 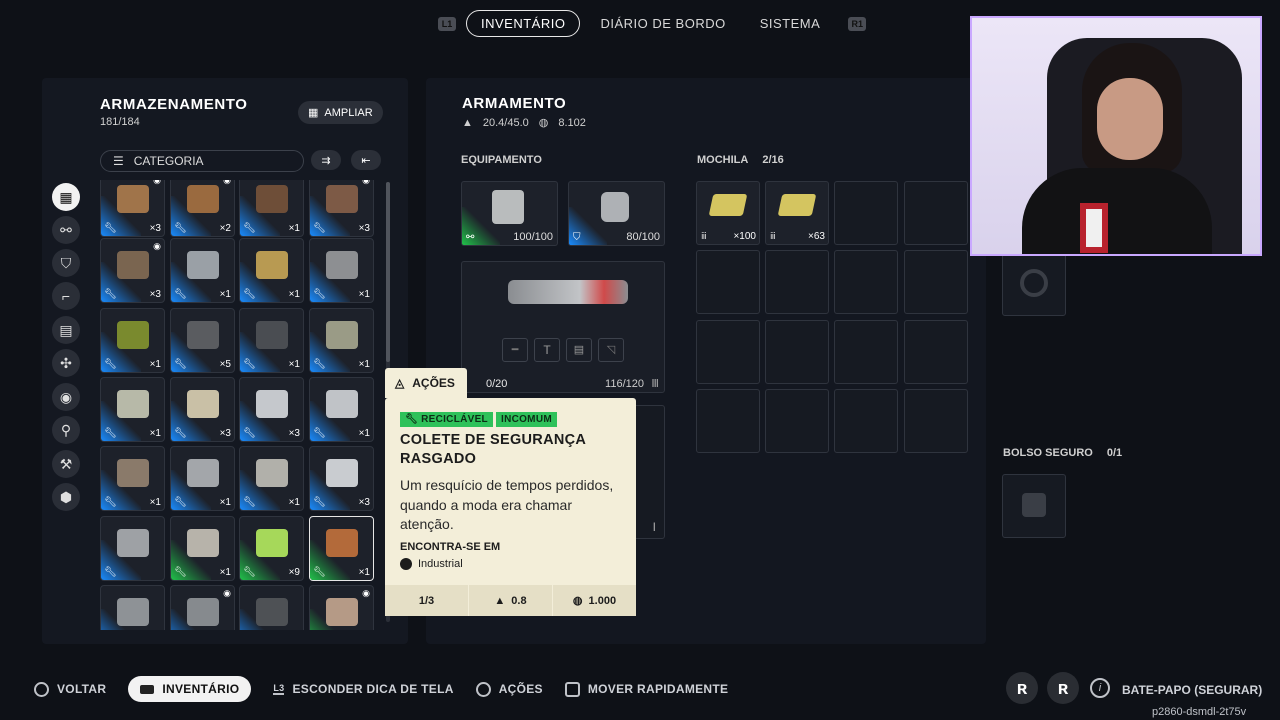 I want to click on transfer-all-button: ⇤, so click(x=366, y=160).